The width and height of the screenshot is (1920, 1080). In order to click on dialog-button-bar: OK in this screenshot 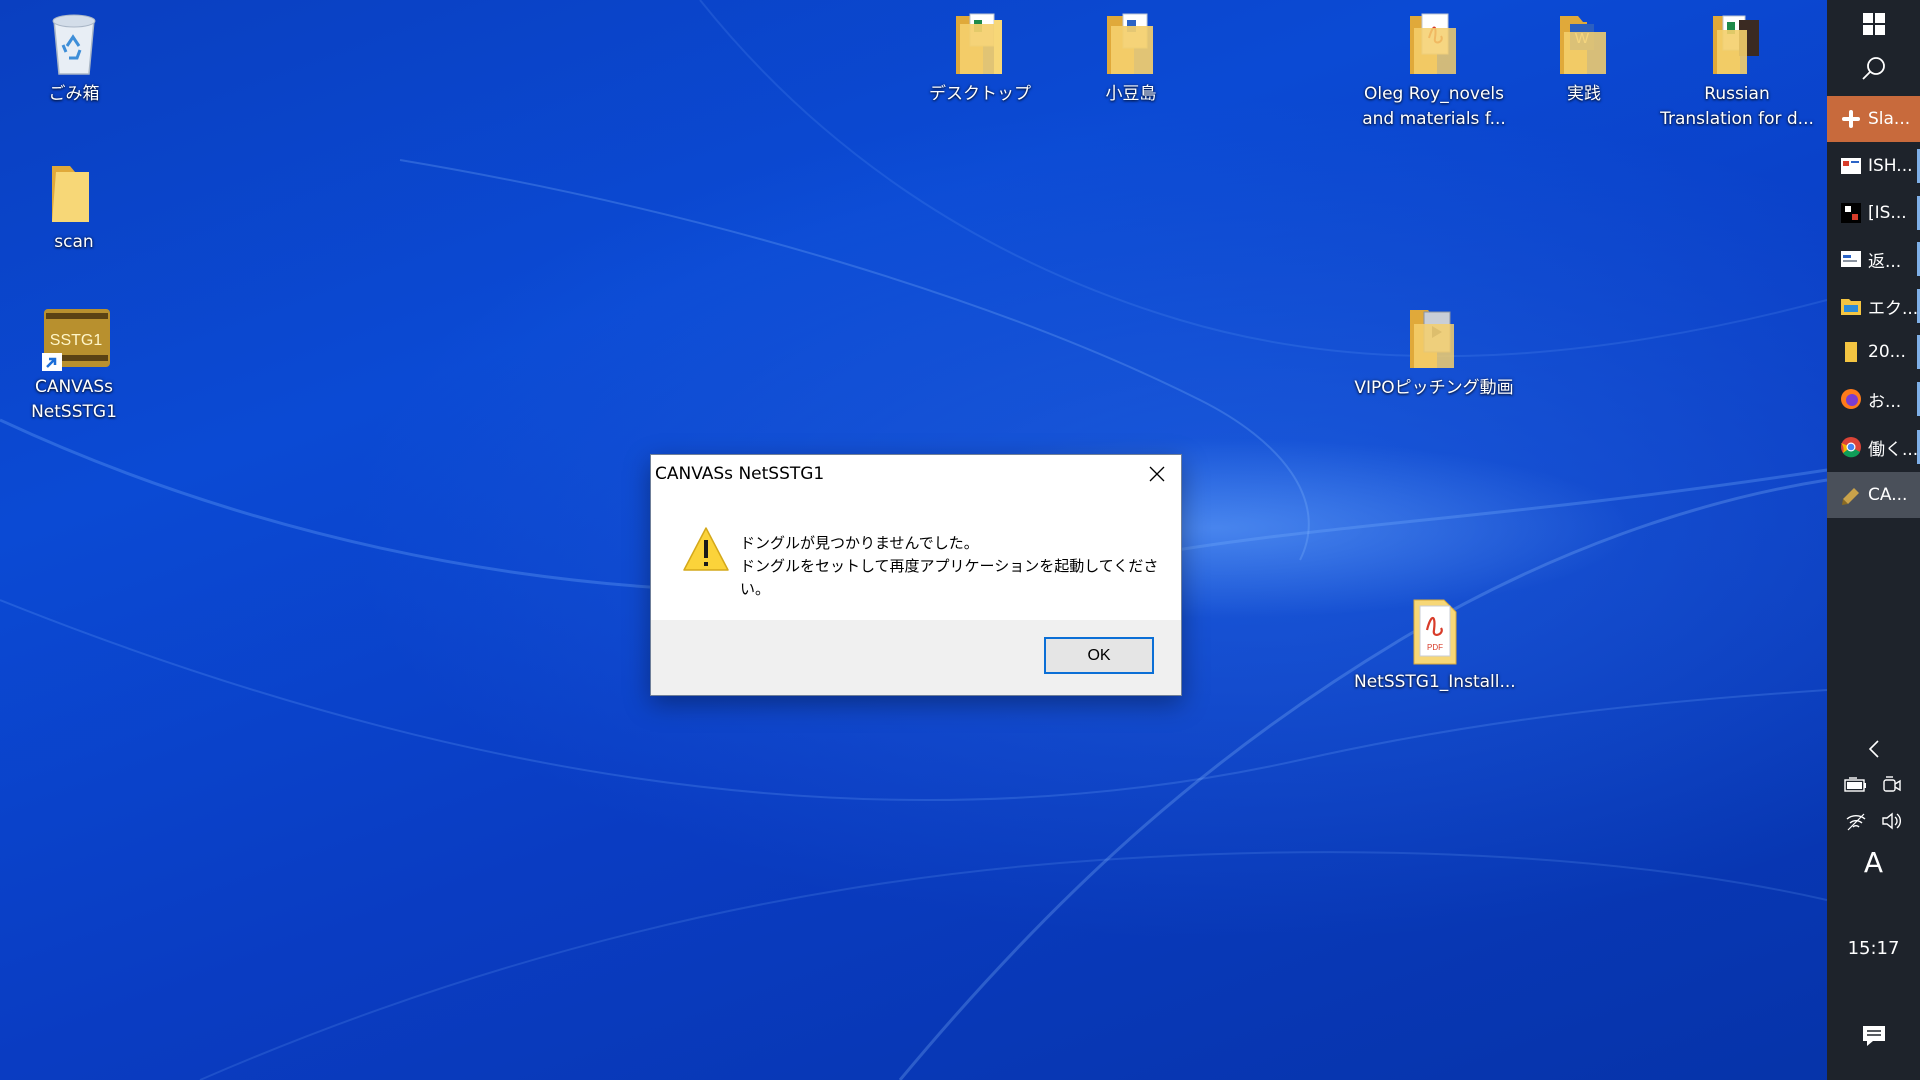, I will do `click(916, 657)`.